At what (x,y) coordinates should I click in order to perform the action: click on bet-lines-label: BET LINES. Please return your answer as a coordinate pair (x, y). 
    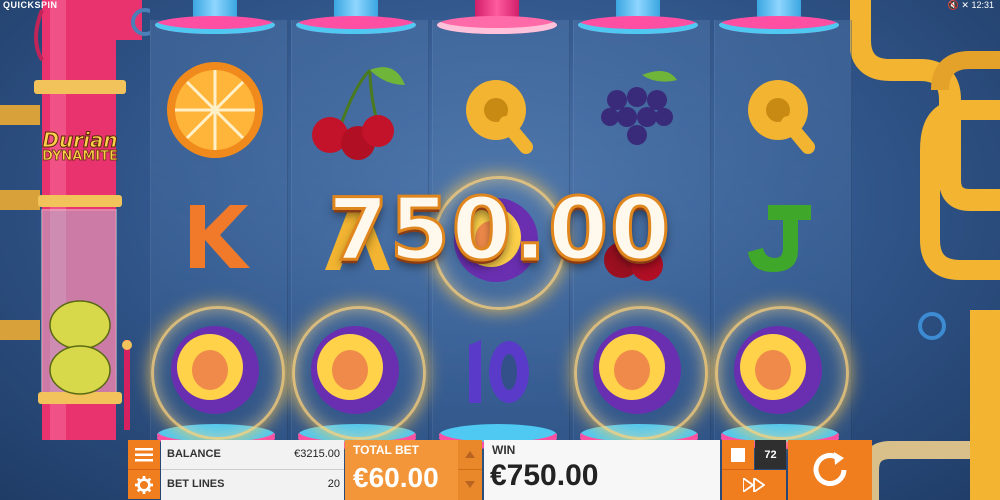
    Looking at the image, I should click on (196, 484).